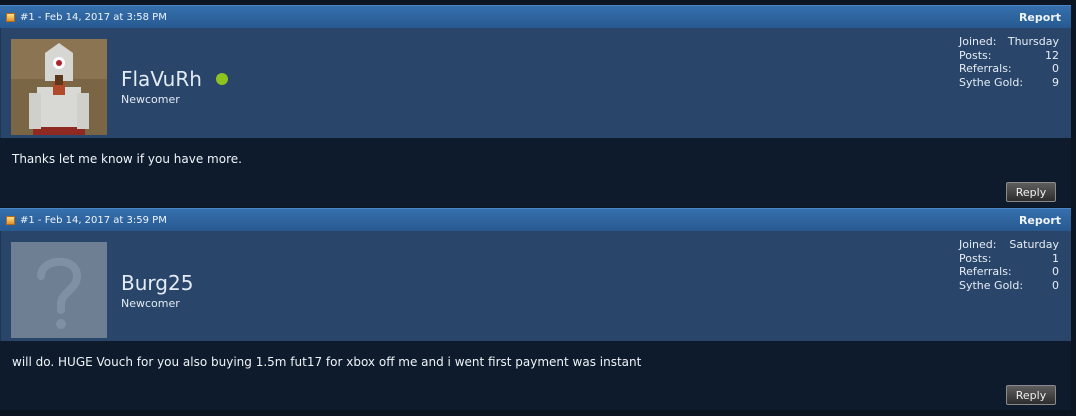 This screenshot has width=1076, height=416. I want to click on stat-posts: Posts: 1, so click(1009, 259).